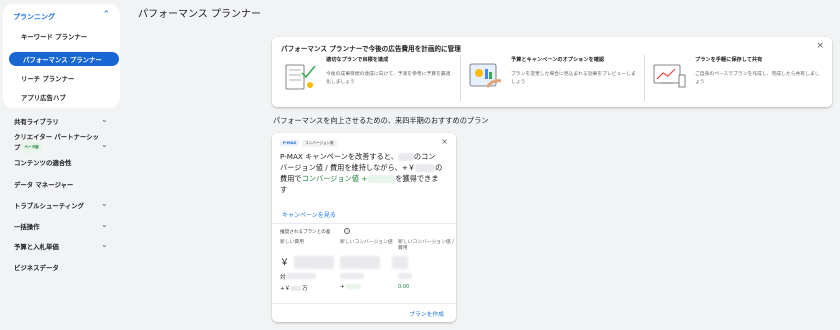 The image size is (840, 330). I want to click on create-plan-link: プランを作成, so click(426, 313).